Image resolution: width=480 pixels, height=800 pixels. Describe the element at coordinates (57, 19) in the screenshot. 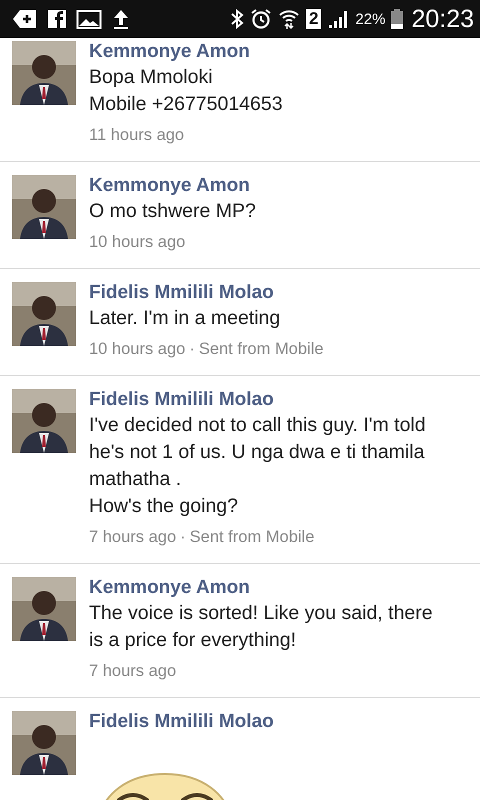

I see `facebook-icon` at that location.